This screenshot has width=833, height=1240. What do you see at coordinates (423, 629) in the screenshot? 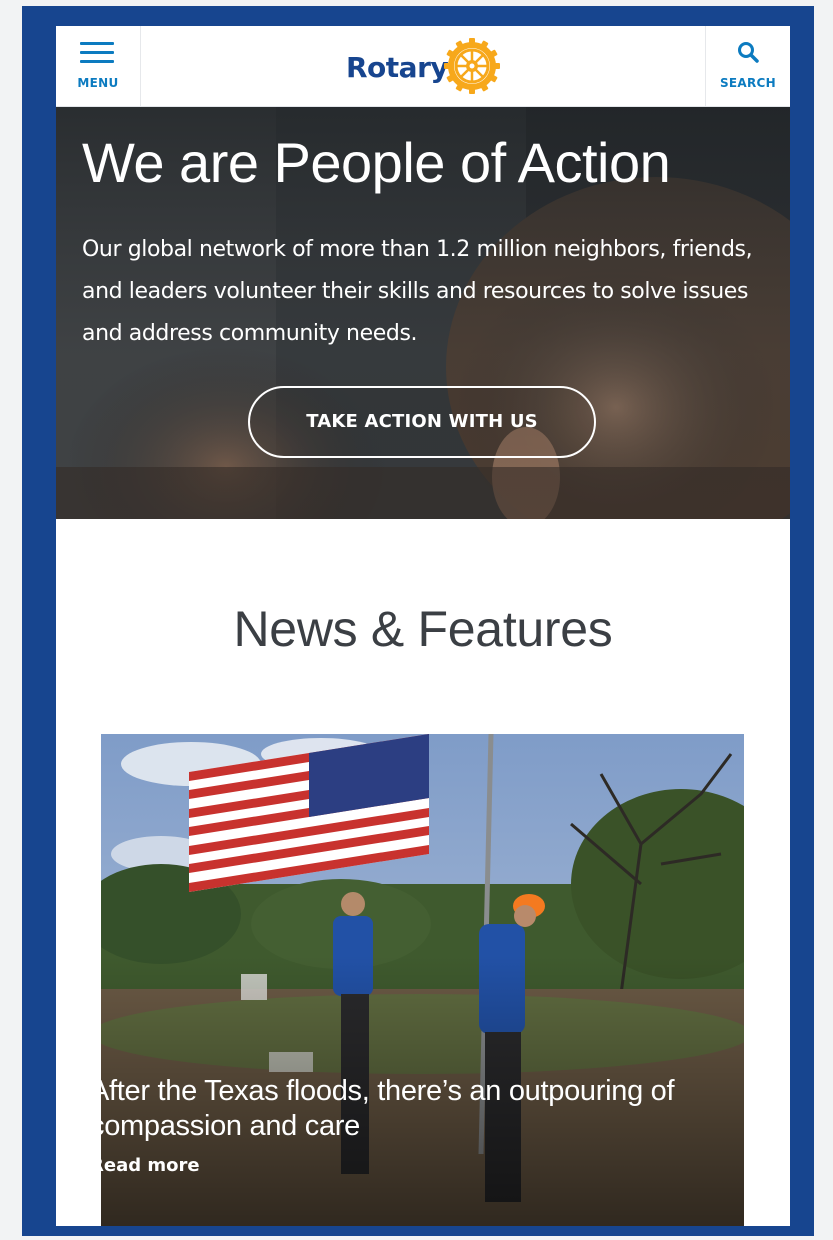
I see `news-section-title: News & Features` at bounding box center [423, 629].